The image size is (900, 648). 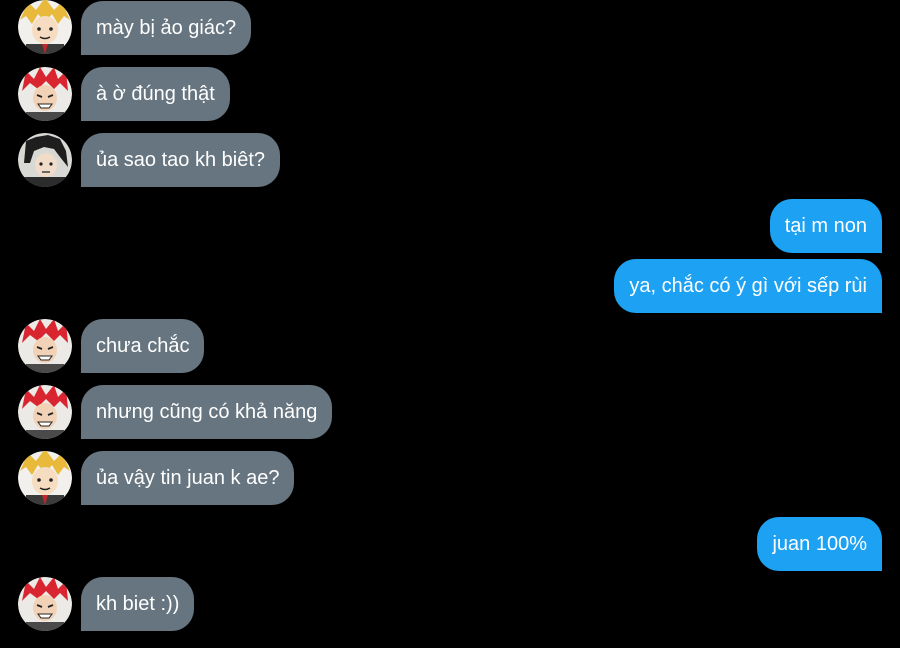 I want to click on incoming-message: ủa sao tao kh biêt?, so click(x=181, y=160).